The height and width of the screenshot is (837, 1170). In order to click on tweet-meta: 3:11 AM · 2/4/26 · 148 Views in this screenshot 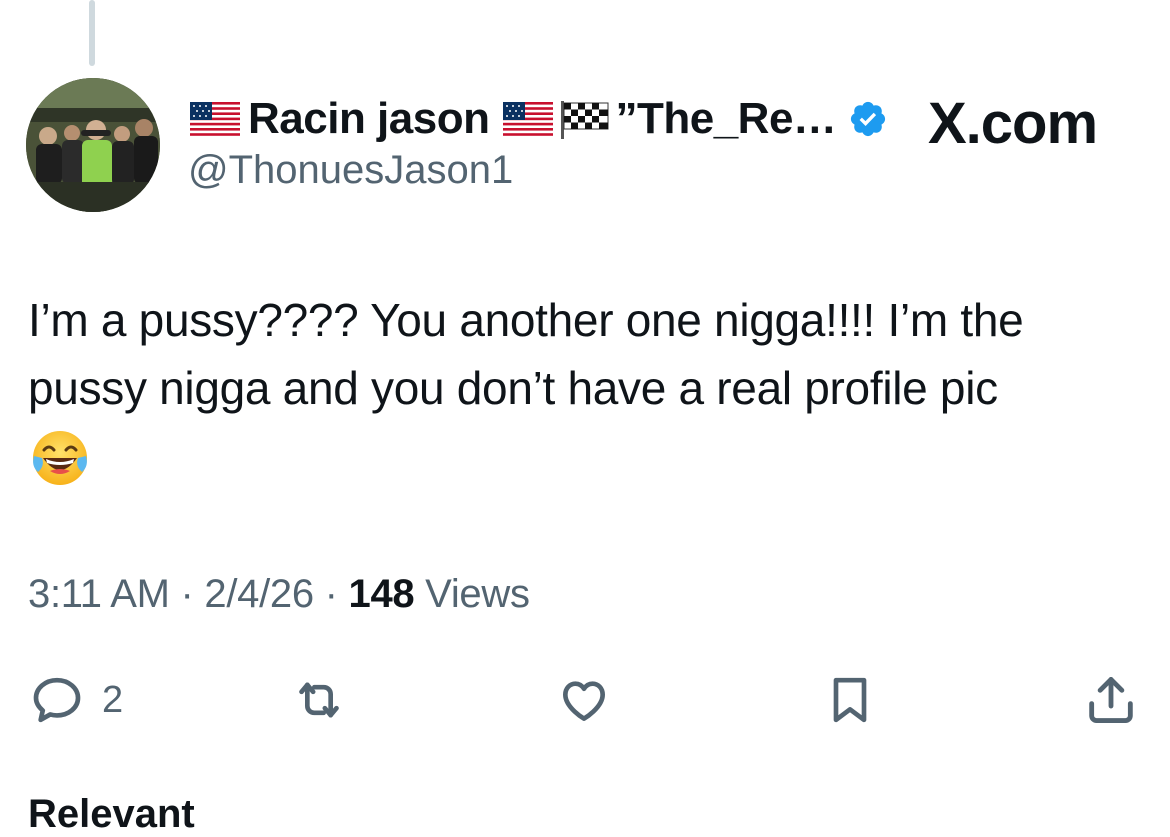, I will do `click(279, 594)`.